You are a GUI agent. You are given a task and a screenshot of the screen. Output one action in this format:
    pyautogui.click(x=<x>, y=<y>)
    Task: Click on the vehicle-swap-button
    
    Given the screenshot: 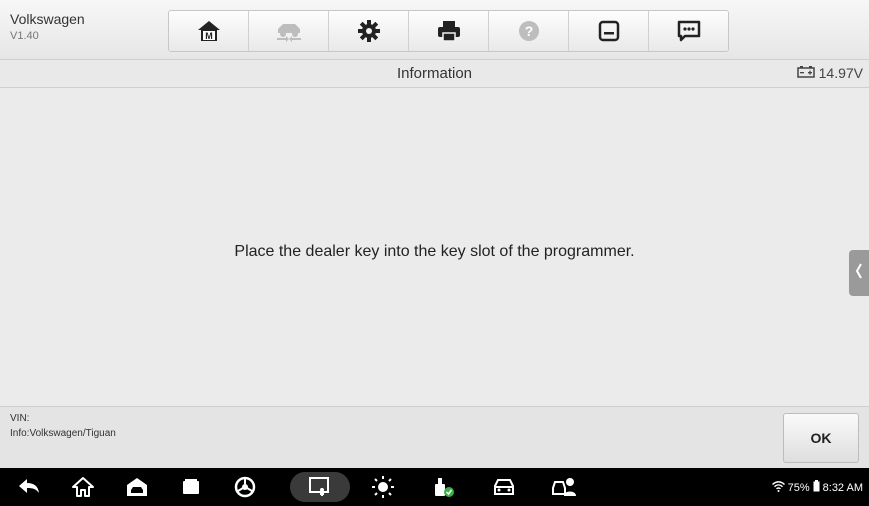 What is the action you would take?
    pyautogui.click(x=289, y=31)
    